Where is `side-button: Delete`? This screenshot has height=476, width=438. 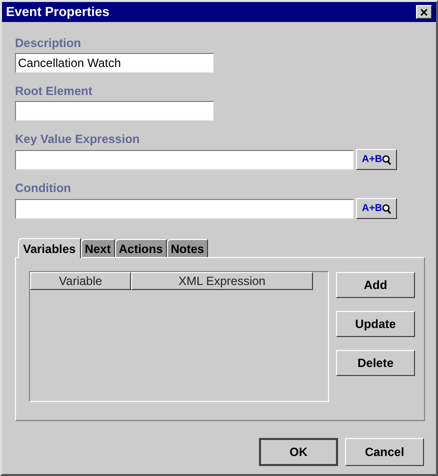
side-button: Delete is located at coordinates (375, 363).